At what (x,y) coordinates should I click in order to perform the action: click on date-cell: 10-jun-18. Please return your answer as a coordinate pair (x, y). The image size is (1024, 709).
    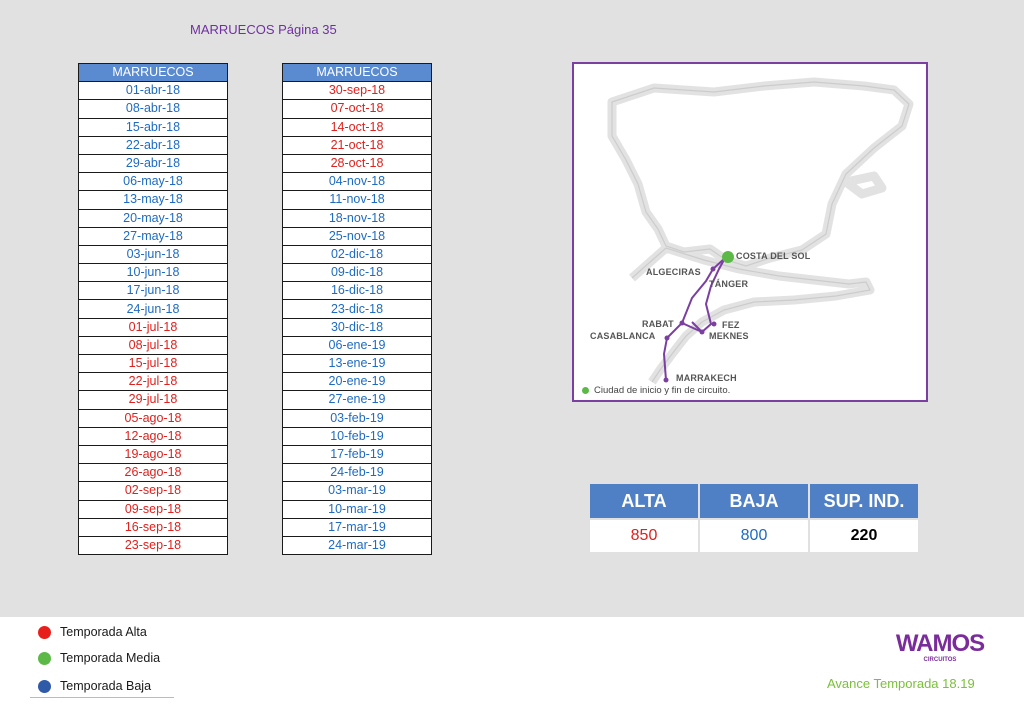
    Looking at the image, I should click on (153, 273).